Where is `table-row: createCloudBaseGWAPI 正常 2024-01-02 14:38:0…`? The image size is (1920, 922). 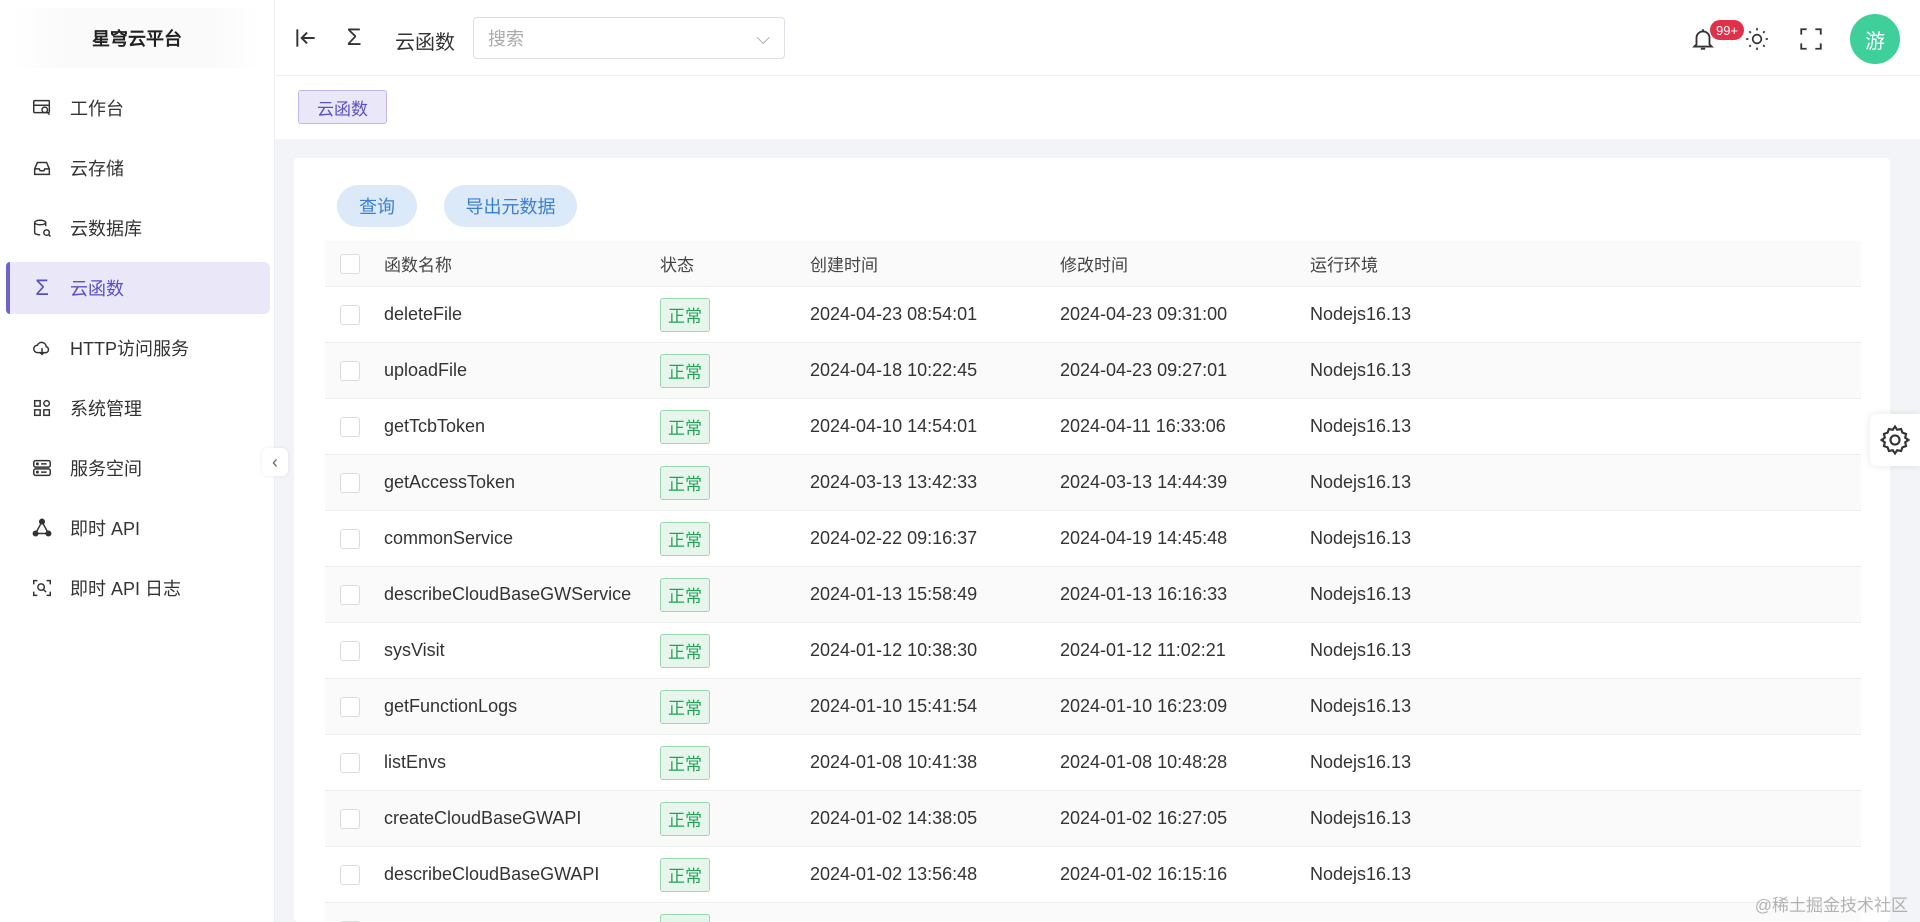
table-row: createCloudBaseGWAPI 正常 2024-01-02 14:38:0… is located at coordinates (1093, 819).